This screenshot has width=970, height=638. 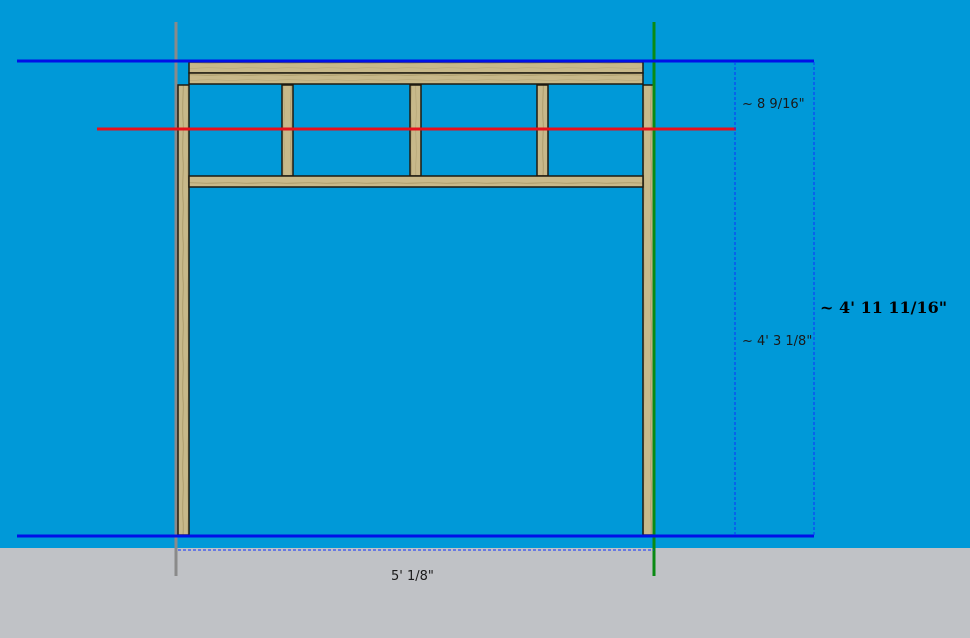 I want to click on top-plate-lower, so click(x=416, y=78).